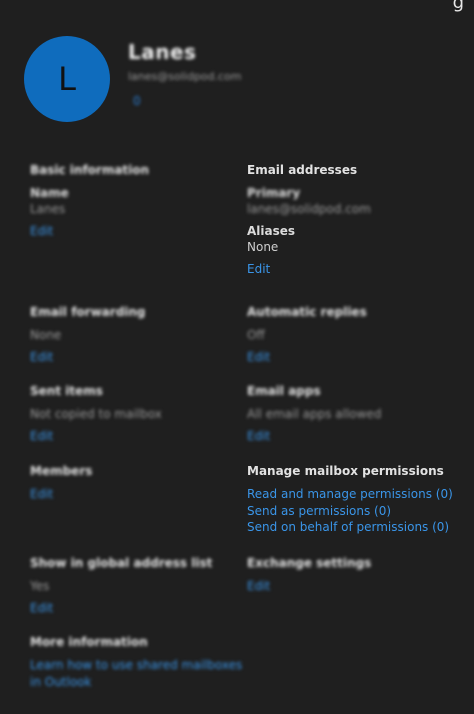  Describe the element at coordinates (309, 209) in the screenshot. I see `primary-value: lanes@solidpod.com` at that location.